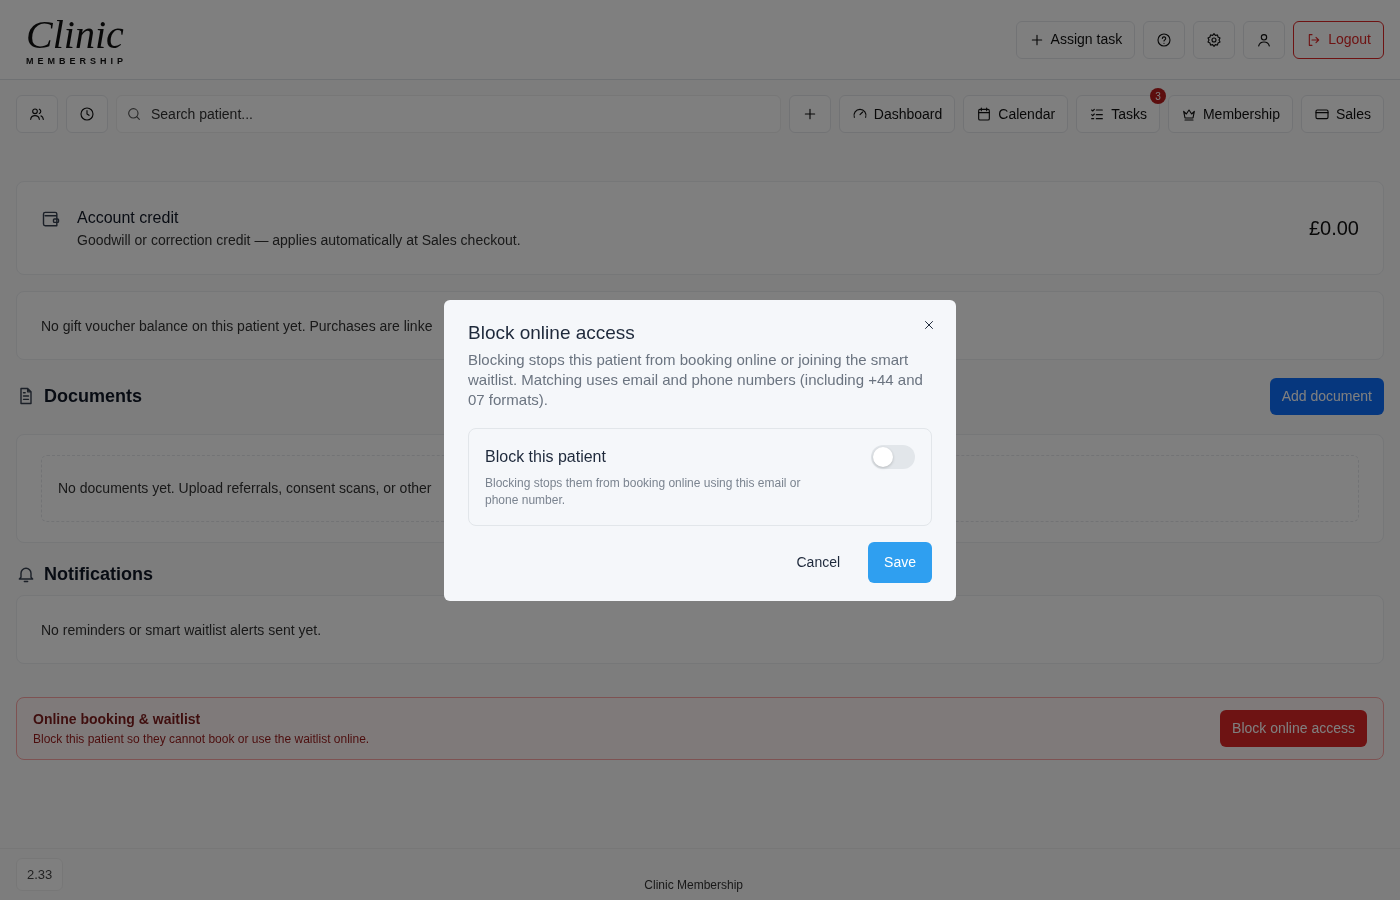 The width and height of the screenshot is (1400, 900). What do you see at coordinates (1075, 39) in the screenshot?
I see `assign-task-button: Assign task` at bounding box center [1075, 39].